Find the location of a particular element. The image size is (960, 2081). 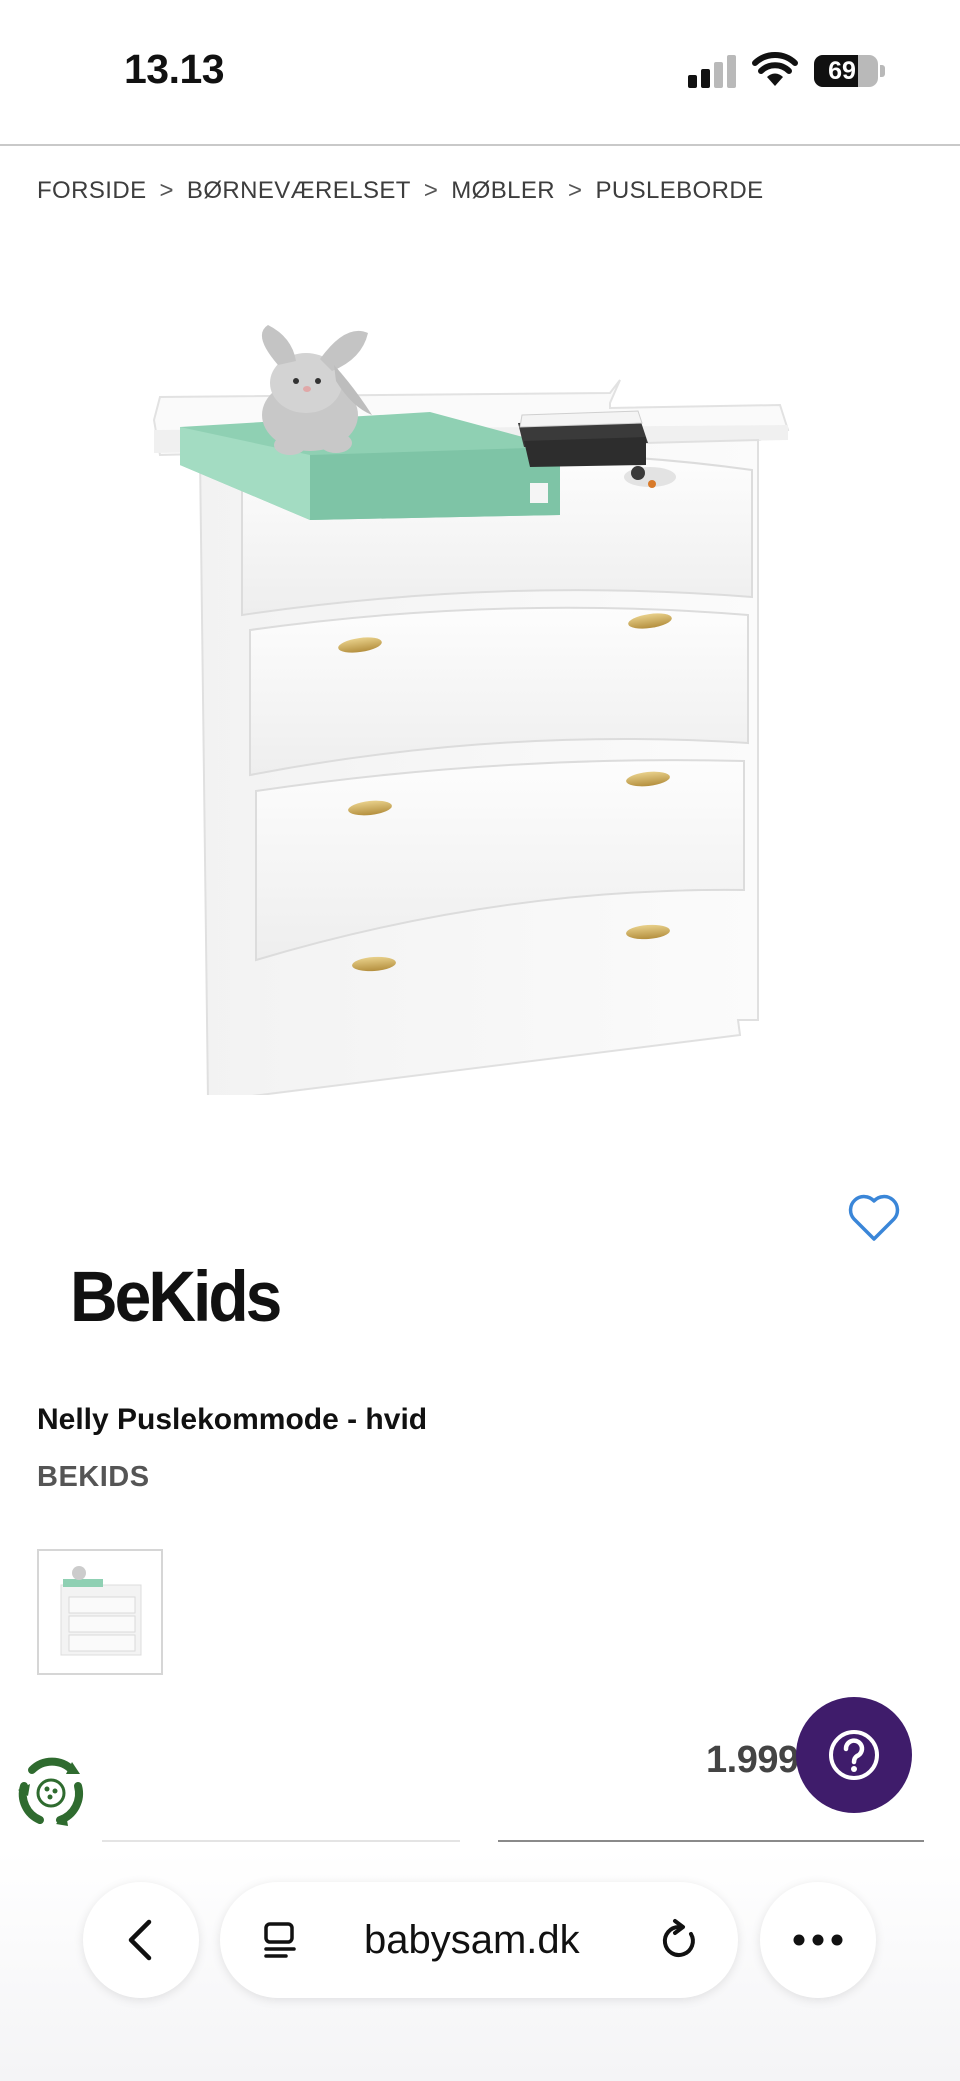

more-button is located at coordinates (818, 1940).